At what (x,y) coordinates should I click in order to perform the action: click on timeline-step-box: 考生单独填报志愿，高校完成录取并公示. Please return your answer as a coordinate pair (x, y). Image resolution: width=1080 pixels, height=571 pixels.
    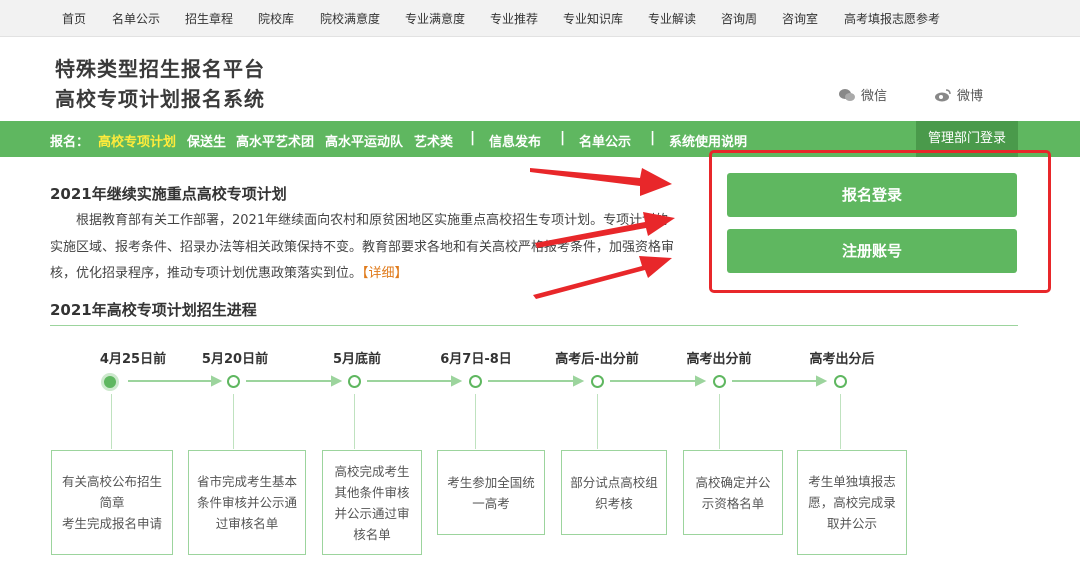
    Looking at the image, I should click on (852, 502).